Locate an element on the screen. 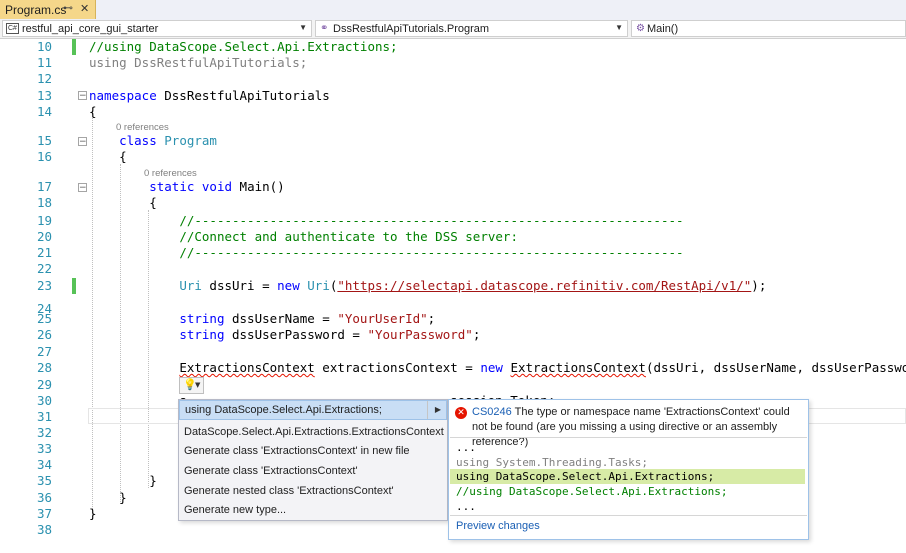 This screenshot has width=906, height=553. code-token: ExtractionsContext is located at coordinates (578, 367).